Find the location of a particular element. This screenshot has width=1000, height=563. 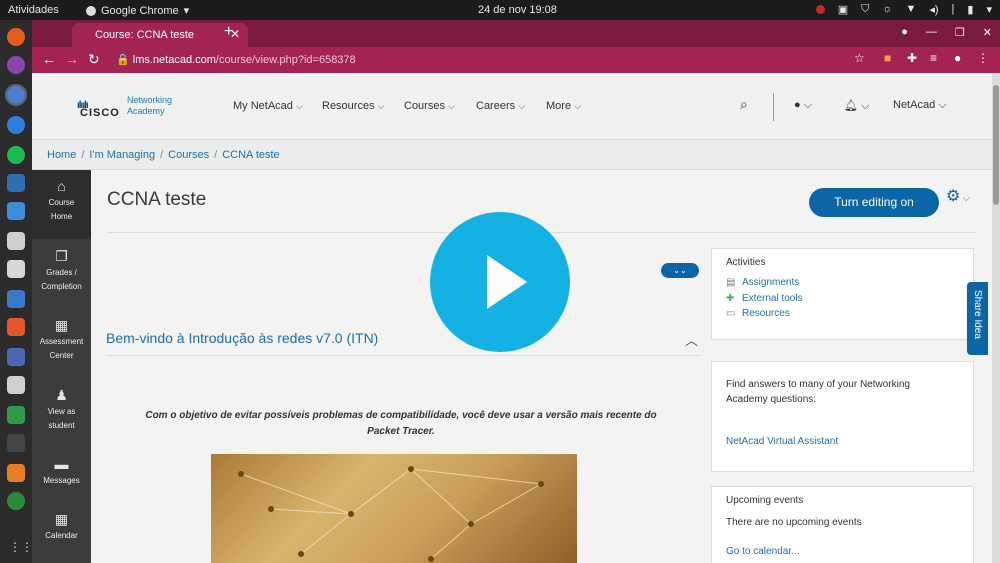

app-menu: Google Chrome ▾ is located at coordinates (137, 10).